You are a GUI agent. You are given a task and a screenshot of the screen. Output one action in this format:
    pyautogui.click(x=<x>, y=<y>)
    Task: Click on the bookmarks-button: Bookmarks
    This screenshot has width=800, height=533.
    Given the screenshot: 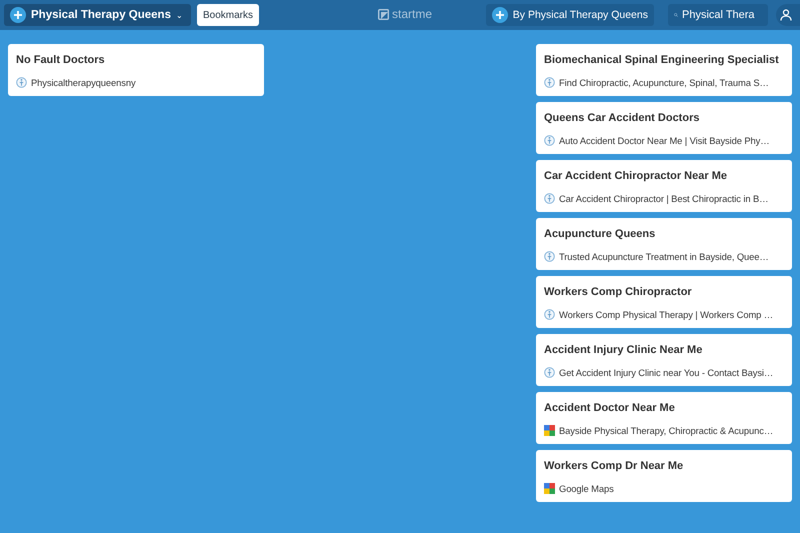 What is the action you would take?
    pyautogui.click(x=227, y=15)
    